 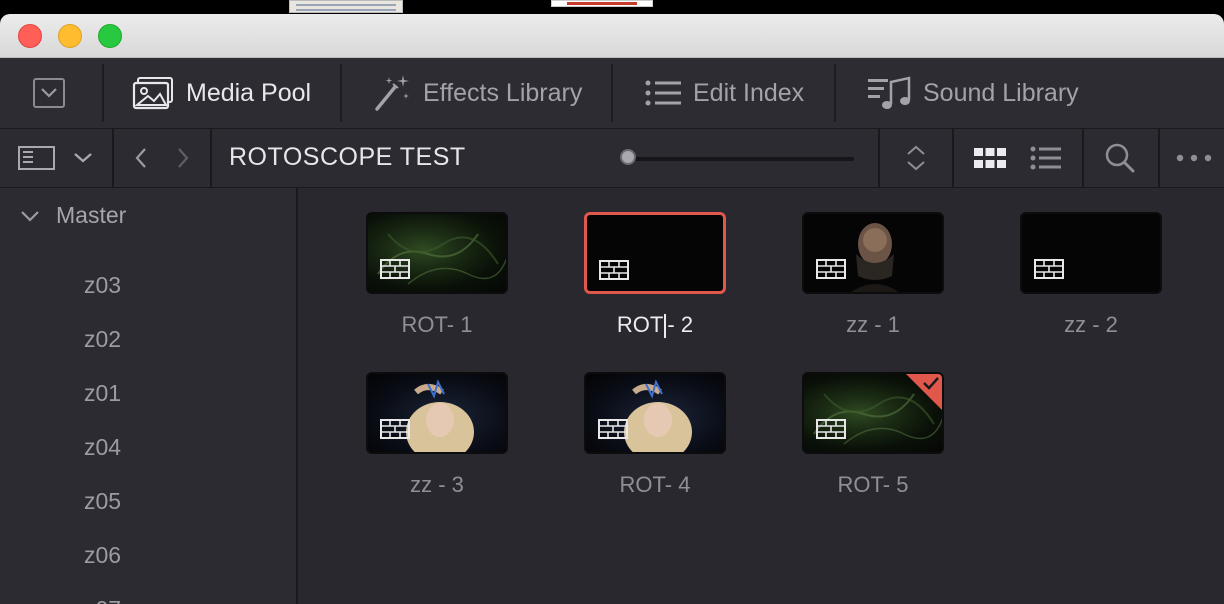 I want to click on current-bin-title: ROTOSCOPE TEST, so click(x=347, y=157).